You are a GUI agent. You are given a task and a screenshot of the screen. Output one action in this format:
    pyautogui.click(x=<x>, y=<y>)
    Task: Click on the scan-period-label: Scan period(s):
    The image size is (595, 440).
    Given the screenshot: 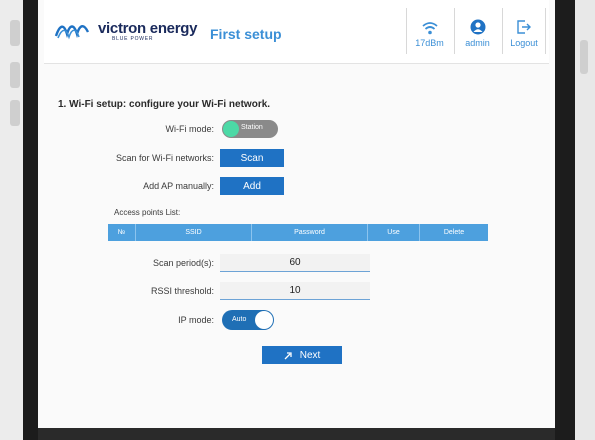 What is the action you would take?
    pyautogui.click(x=183, y=263)
    